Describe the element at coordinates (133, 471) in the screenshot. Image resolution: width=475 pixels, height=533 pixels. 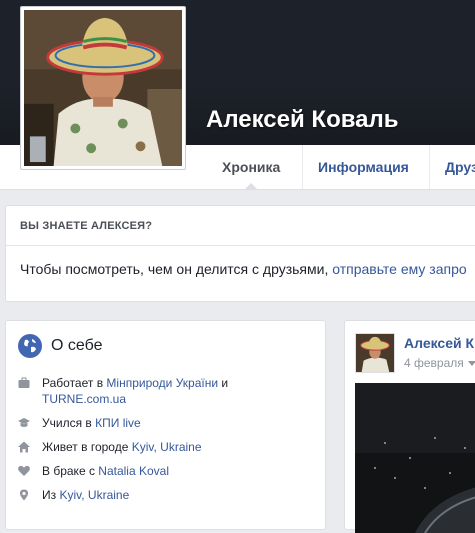
I see `spouse-link: Natalia Koval` at that location.